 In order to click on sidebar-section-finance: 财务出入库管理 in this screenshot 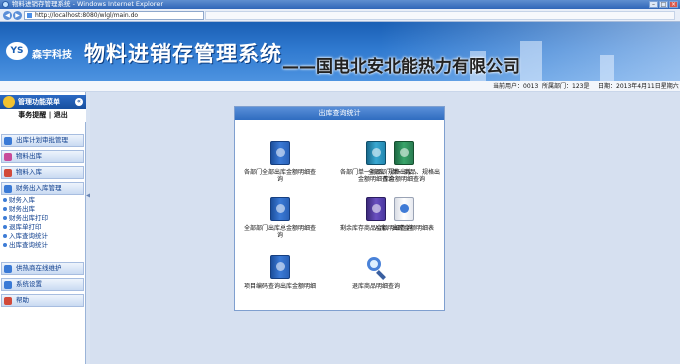, I will do `click(42, 188)`.